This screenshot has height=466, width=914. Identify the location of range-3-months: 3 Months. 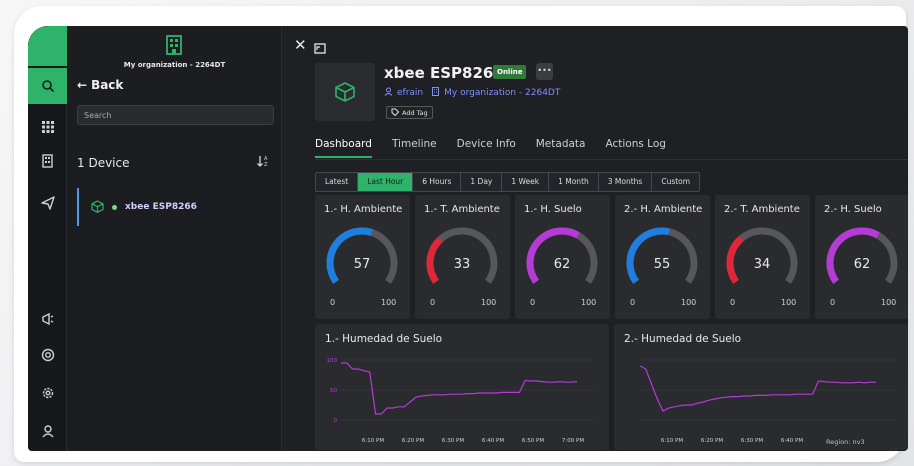
(625, 182).